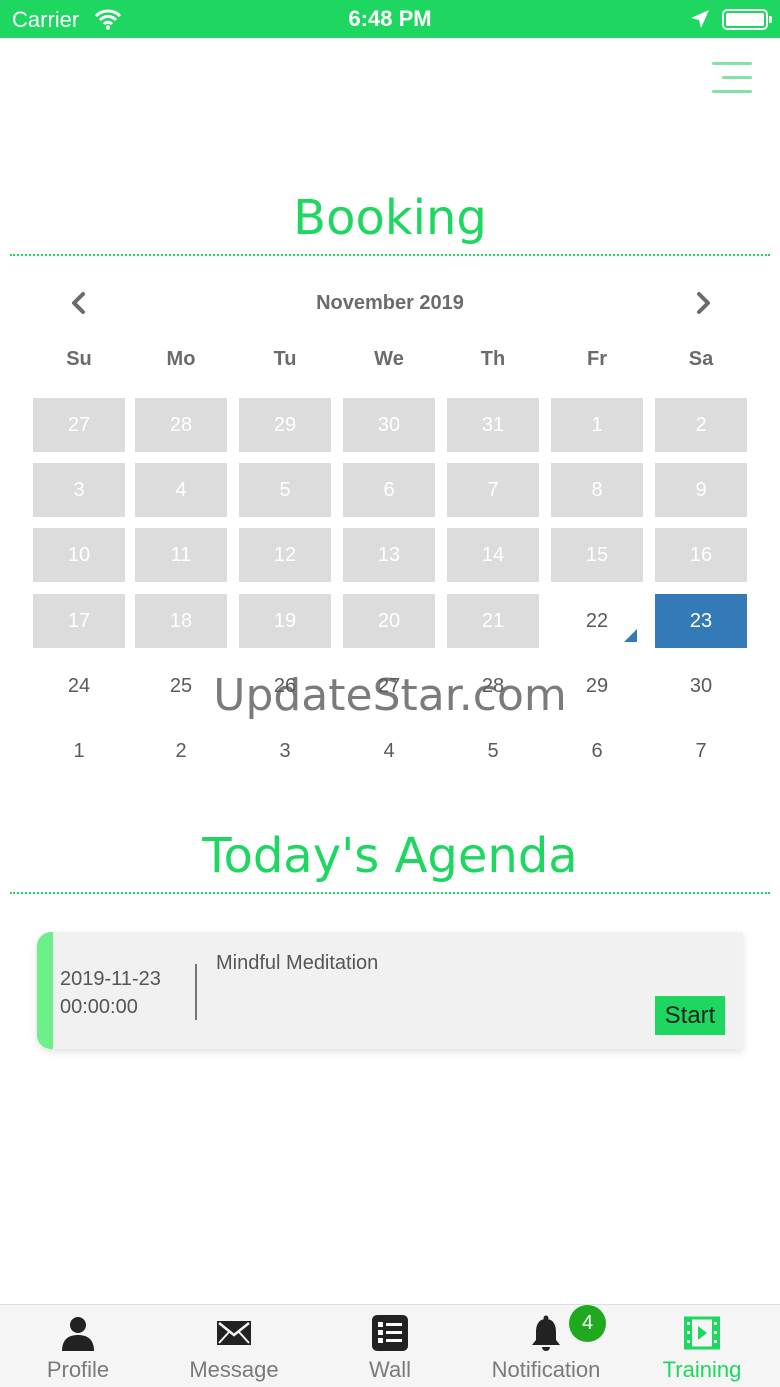 This screenshot has height=1387, width=780. Describe the element at coordinates (390, 1333) in the screenshot. I see `list-icon` at that location.